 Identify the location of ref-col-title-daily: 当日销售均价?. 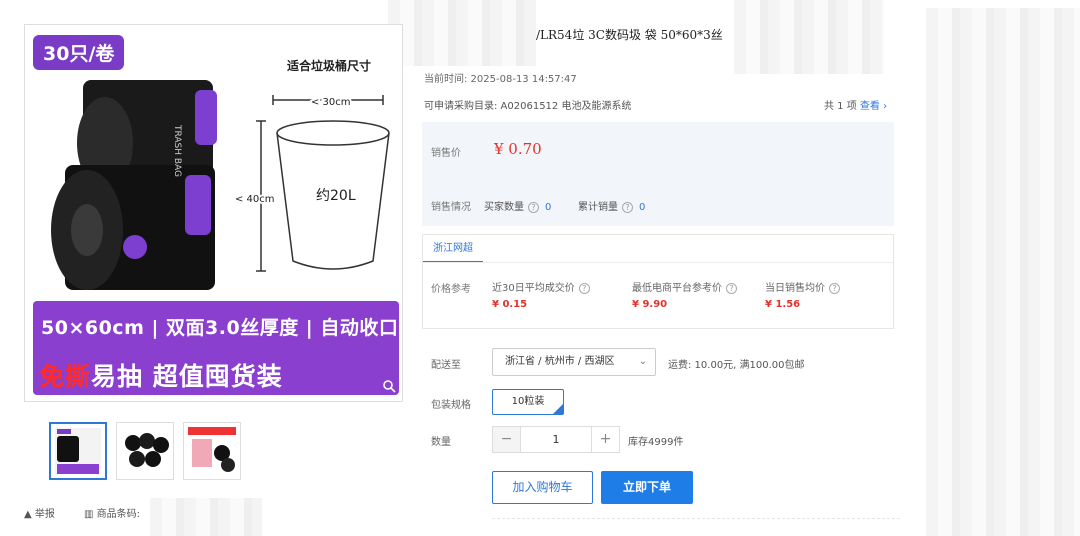
(802, 286).